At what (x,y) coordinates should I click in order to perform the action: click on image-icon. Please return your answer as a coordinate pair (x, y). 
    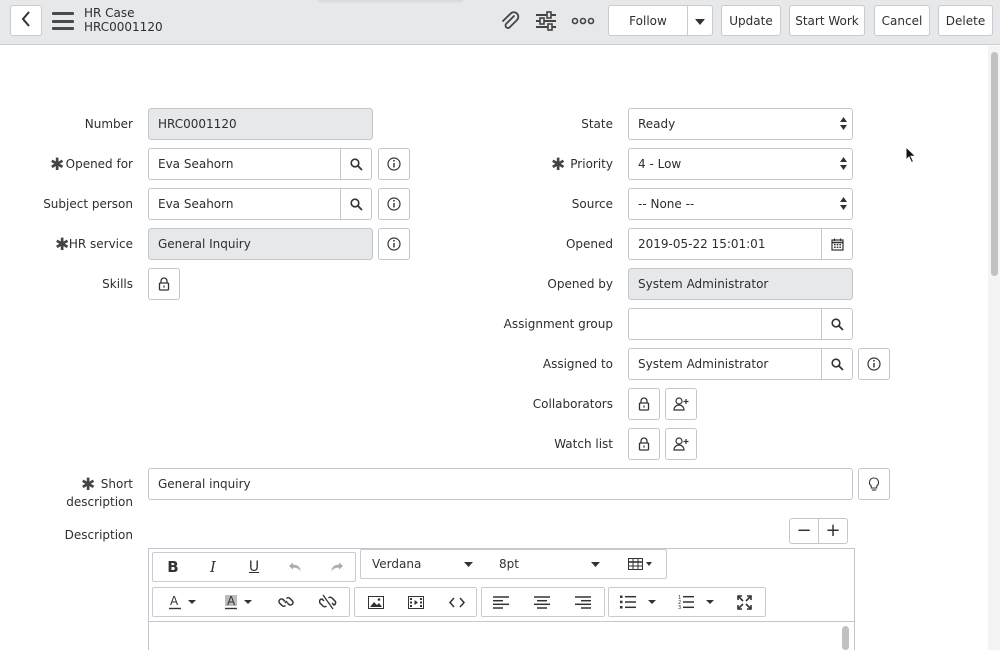
    Looking at the image, I should click on (376, 602).